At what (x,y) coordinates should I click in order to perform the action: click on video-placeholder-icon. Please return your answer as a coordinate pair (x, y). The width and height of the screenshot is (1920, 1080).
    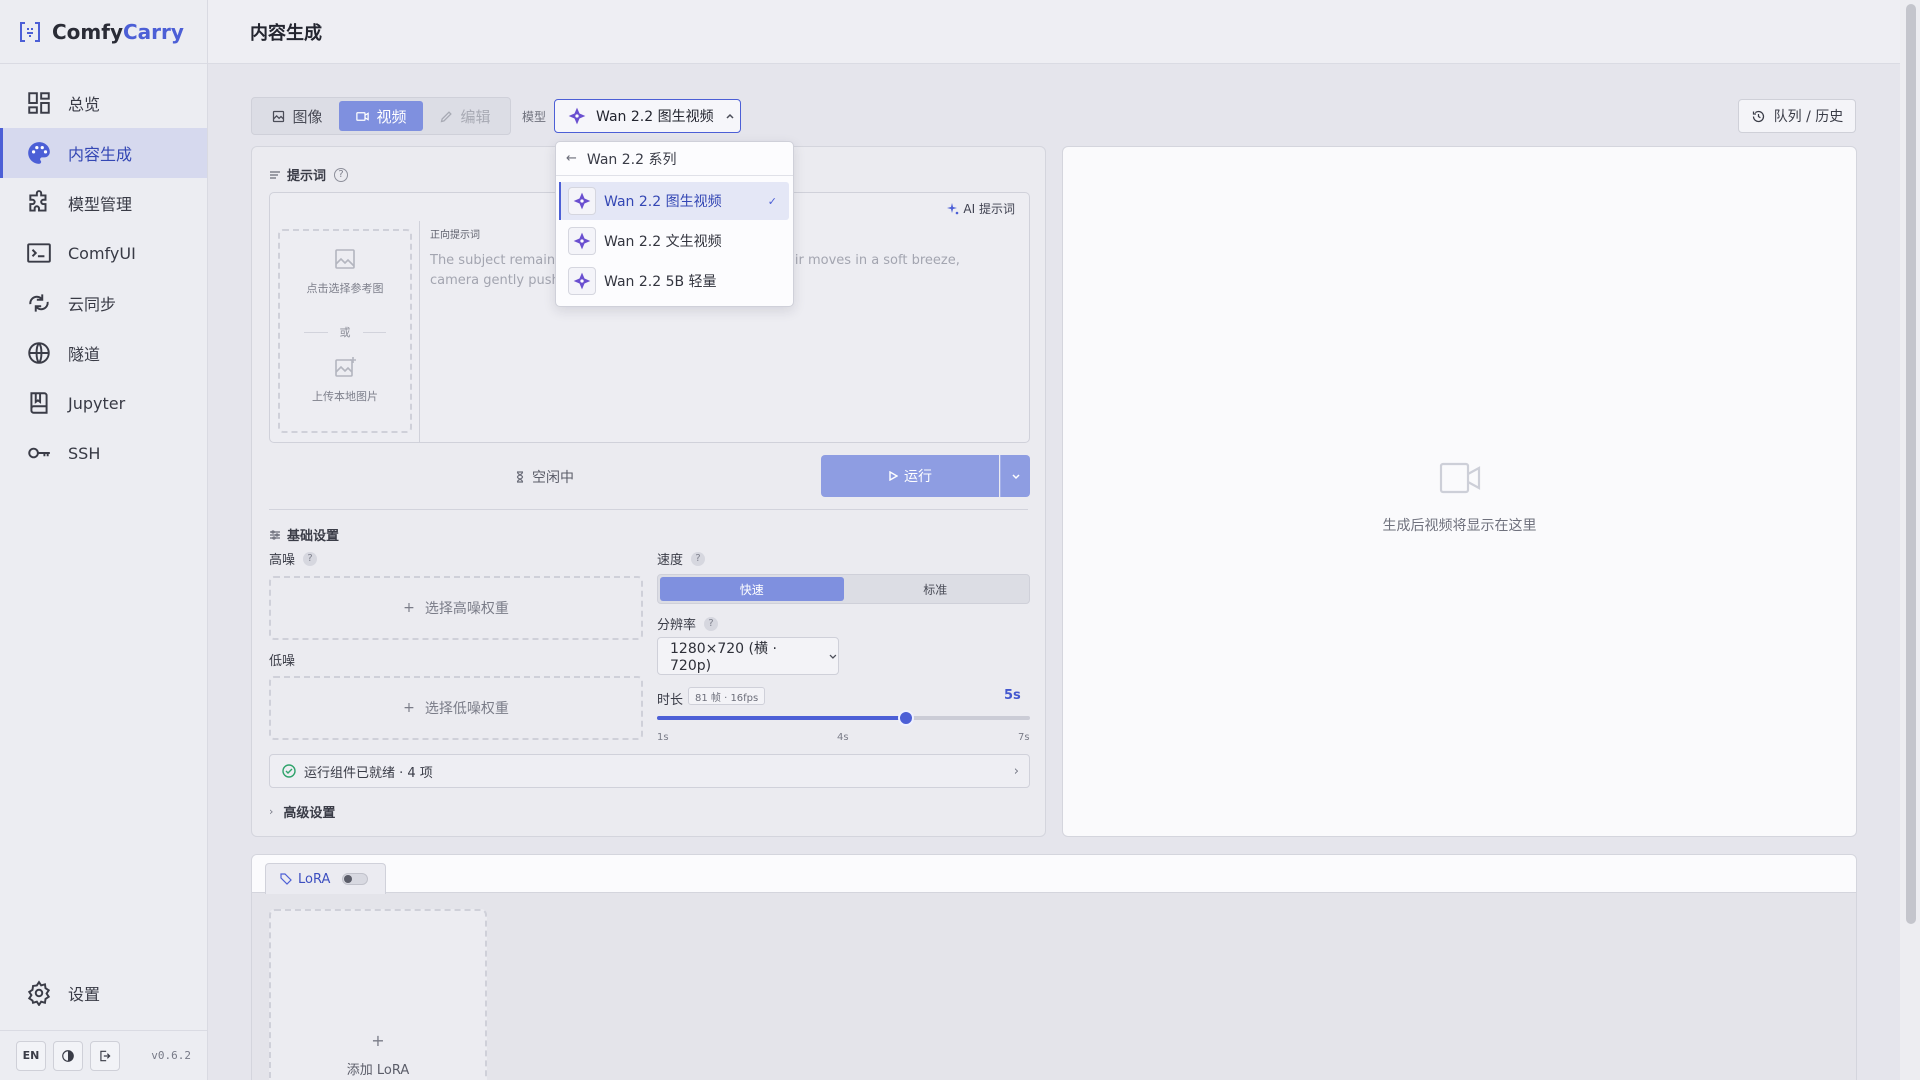
    Looking at the image, I should click on (1460, 478).